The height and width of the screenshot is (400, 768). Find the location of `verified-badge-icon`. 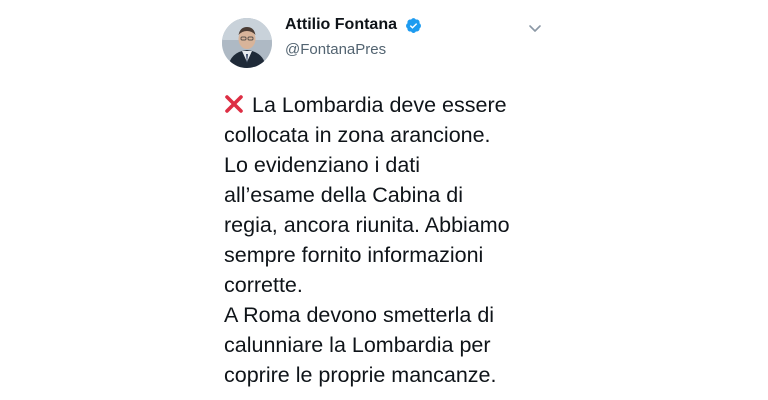

verified-badge-icon is located at coordinates (414, 25).